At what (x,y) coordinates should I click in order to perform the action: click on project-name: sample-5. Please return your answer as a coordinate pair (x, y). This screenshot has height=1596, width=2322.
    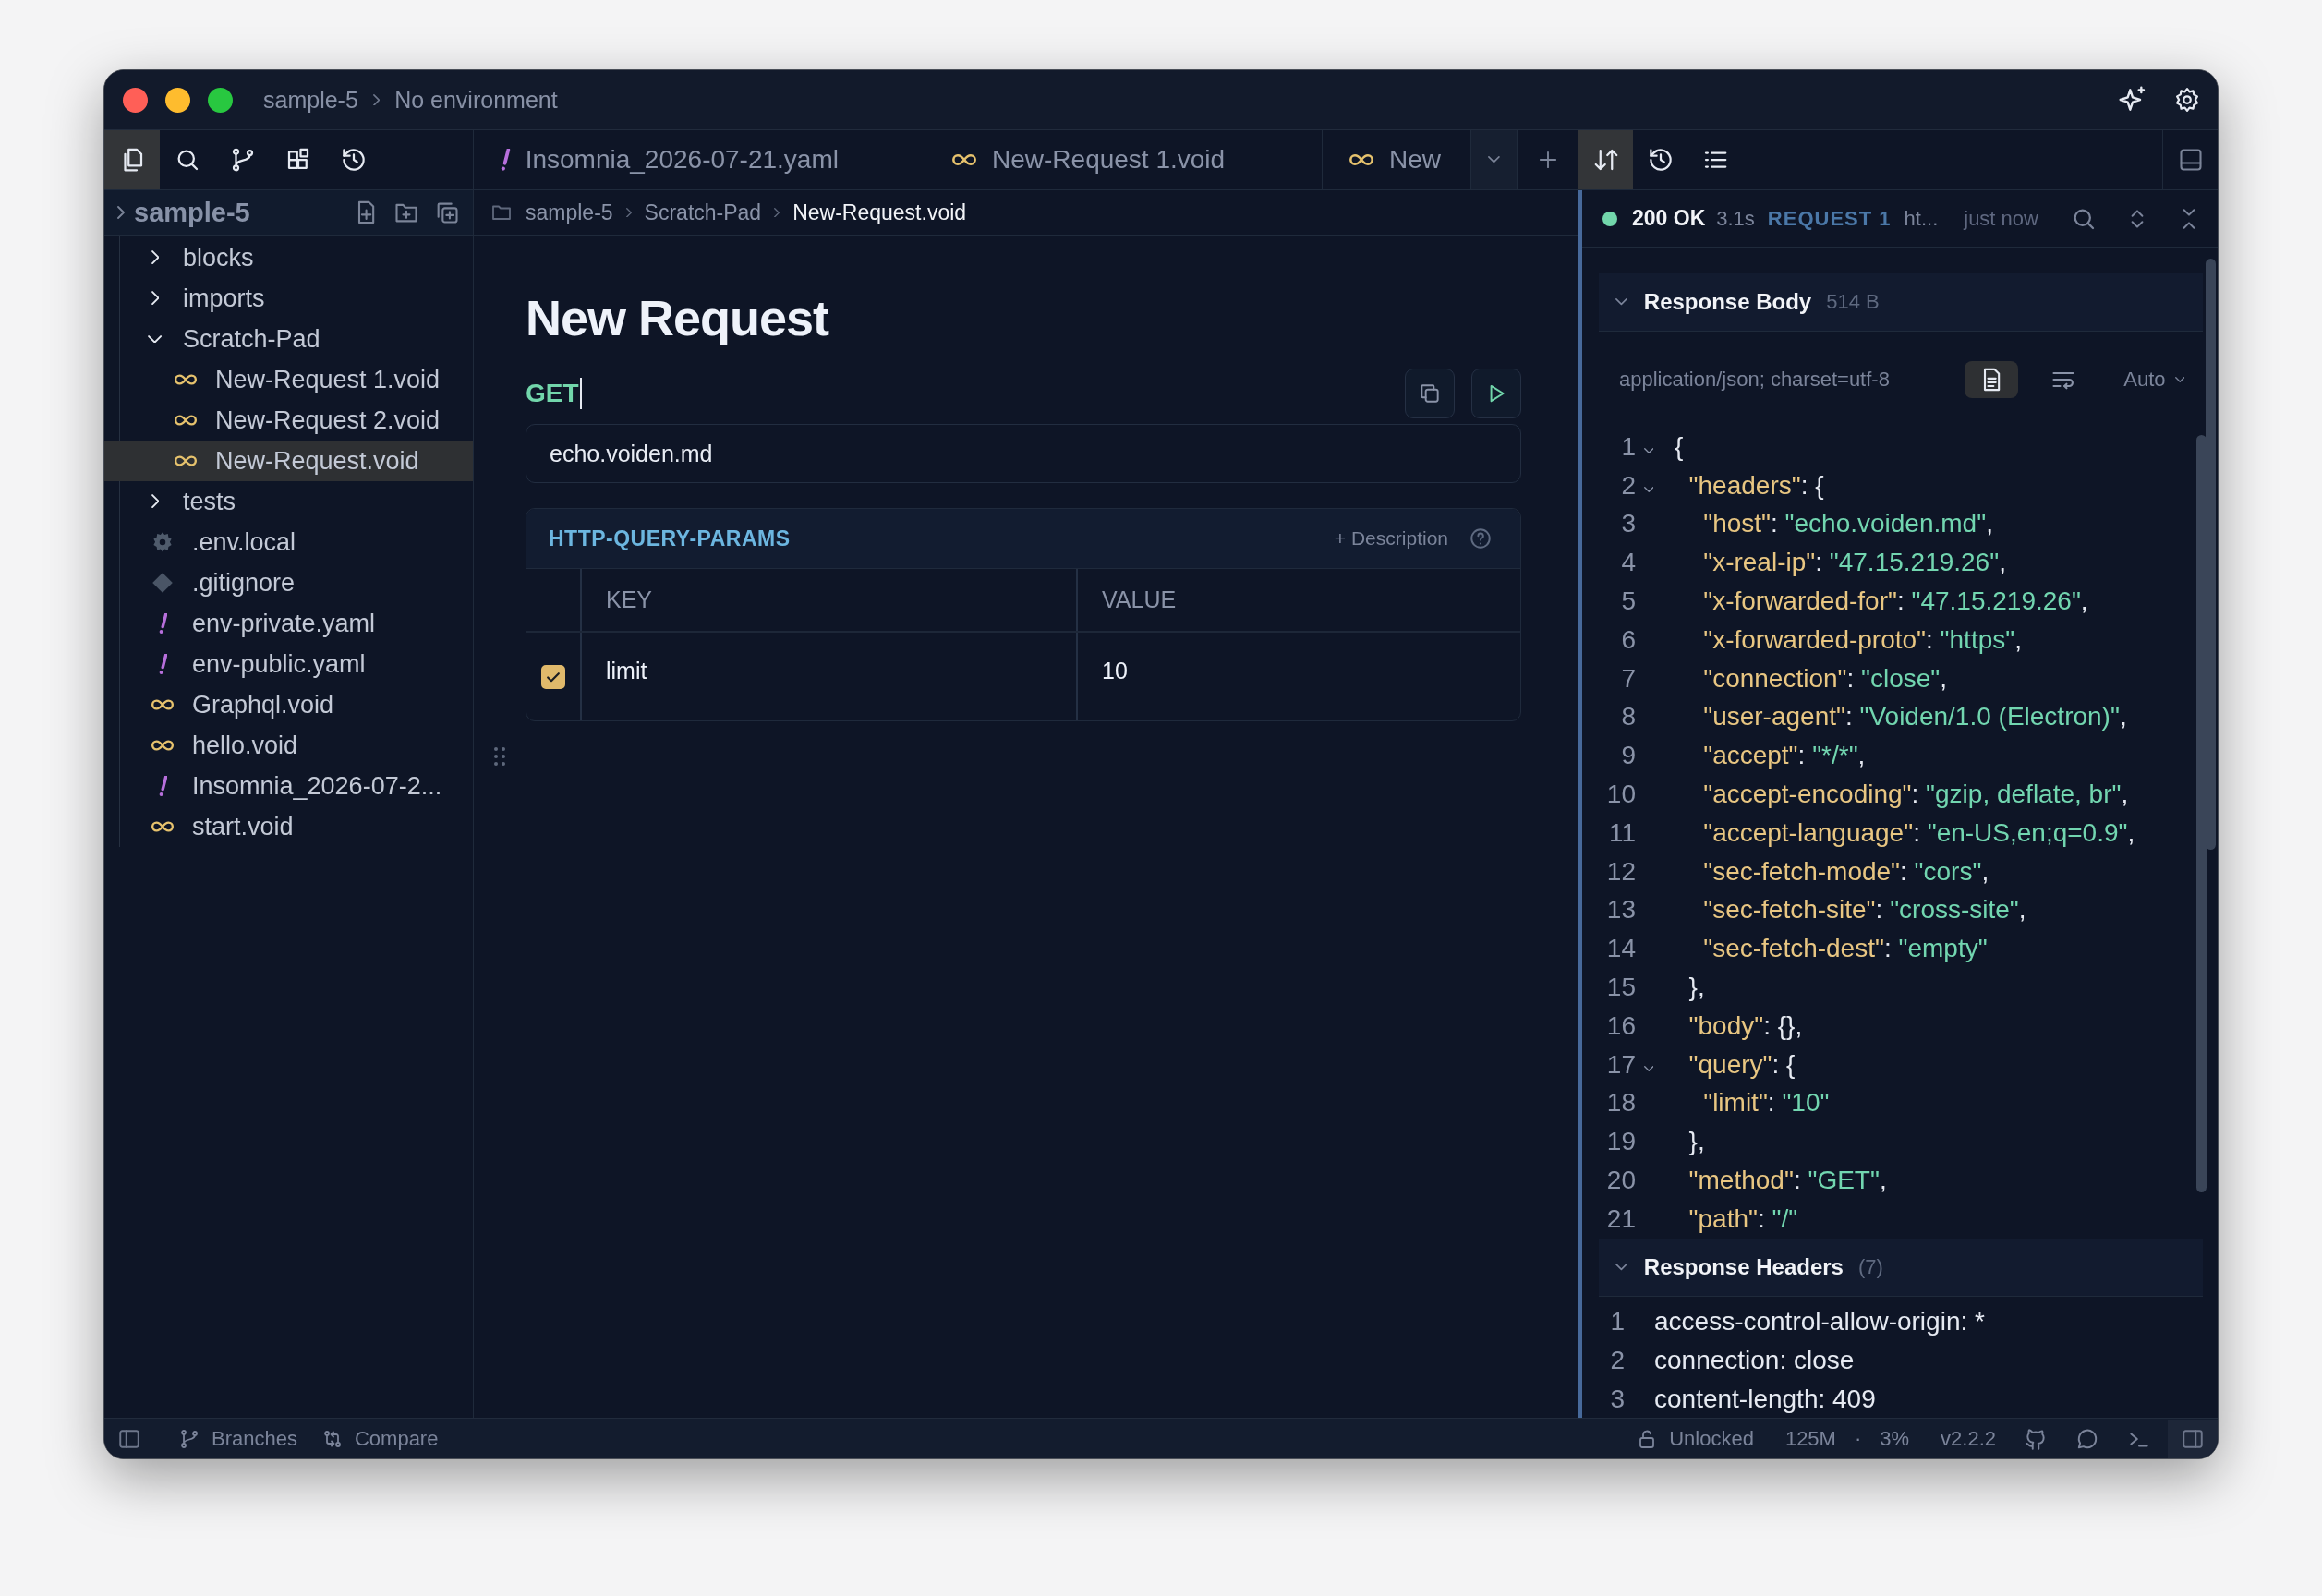
    Looking at the image, I should click on (310, 100).